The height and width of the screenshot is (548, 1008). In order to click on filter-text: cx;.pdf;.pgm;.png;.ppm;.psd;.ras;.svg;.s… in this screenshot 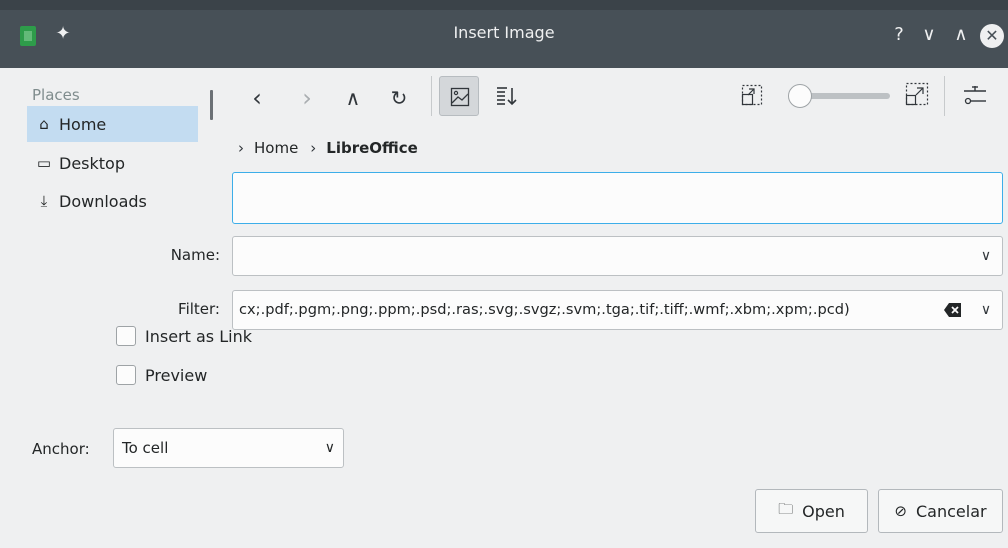, I will do `click(588, 309)`.